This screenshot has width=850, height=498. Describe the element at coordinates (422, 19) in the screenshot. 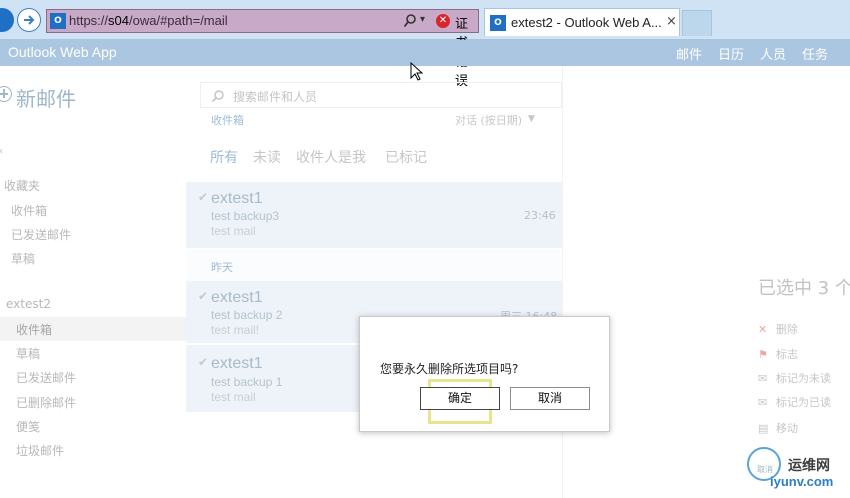

I see `dropdown-arrow-icon: ▾` at that location.